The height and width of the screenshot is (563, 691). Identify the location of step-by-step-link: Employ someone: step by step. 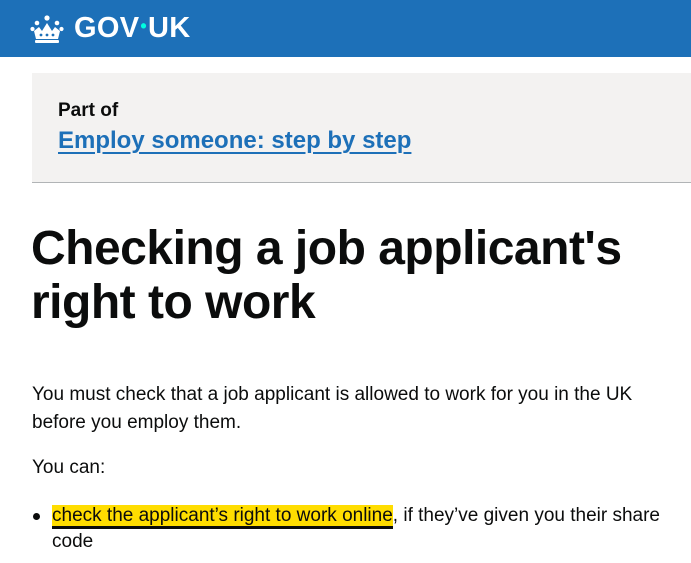
(234, 141).